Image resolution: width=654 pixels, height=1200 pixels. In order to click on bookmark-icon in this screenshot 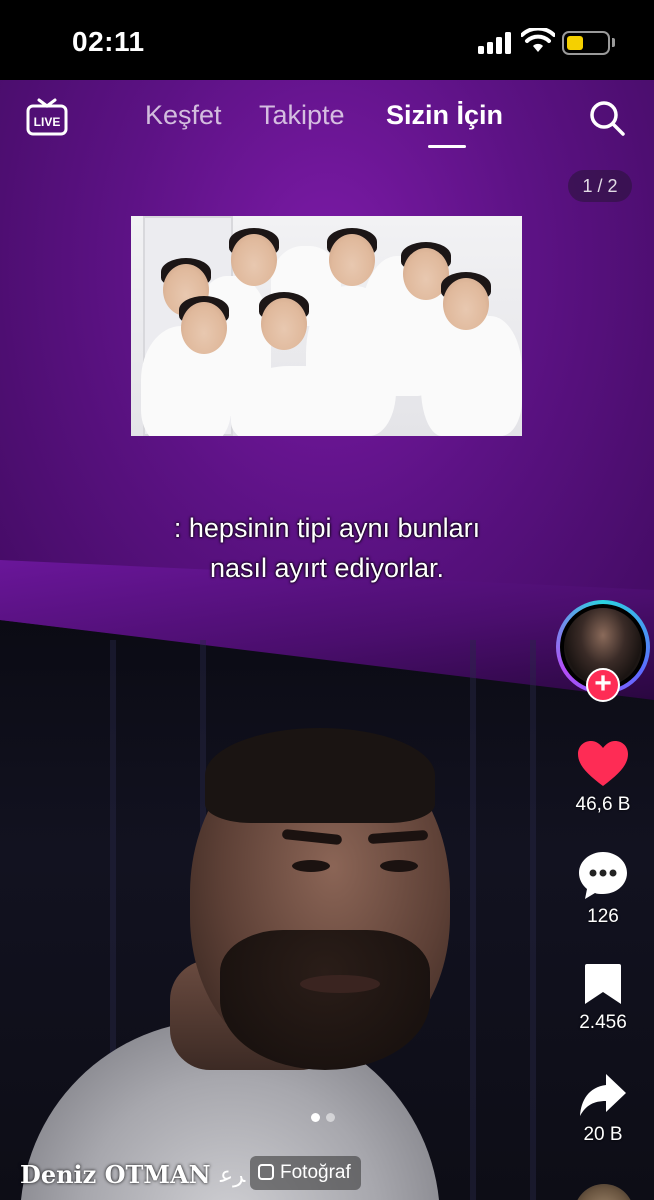, I will do `click(603, 984)`.